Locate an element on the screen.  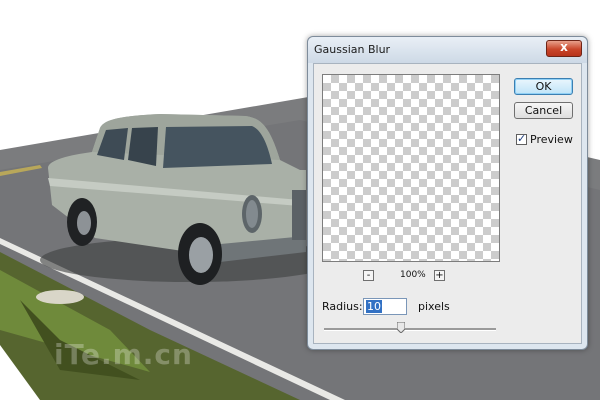
dialog-title: Gaussian Blur is located at coordinates (352, 49).